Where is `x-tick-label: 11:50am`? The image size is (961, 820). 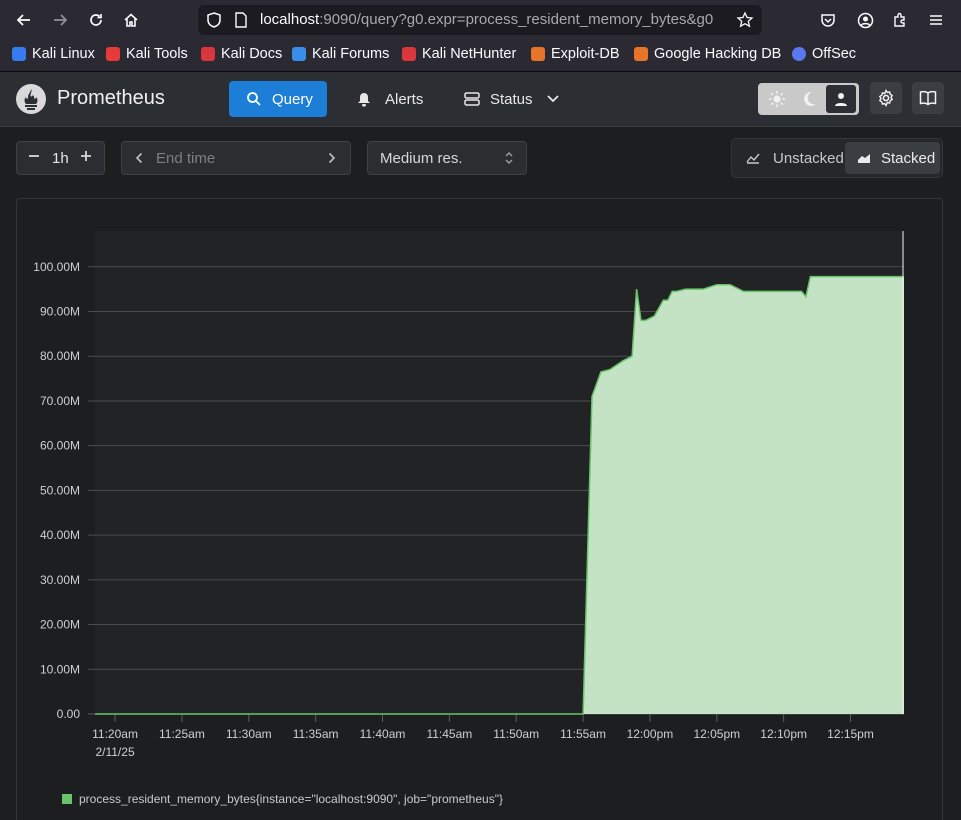 x-tick-label: 11:50am is located at coordinates (516, 734).